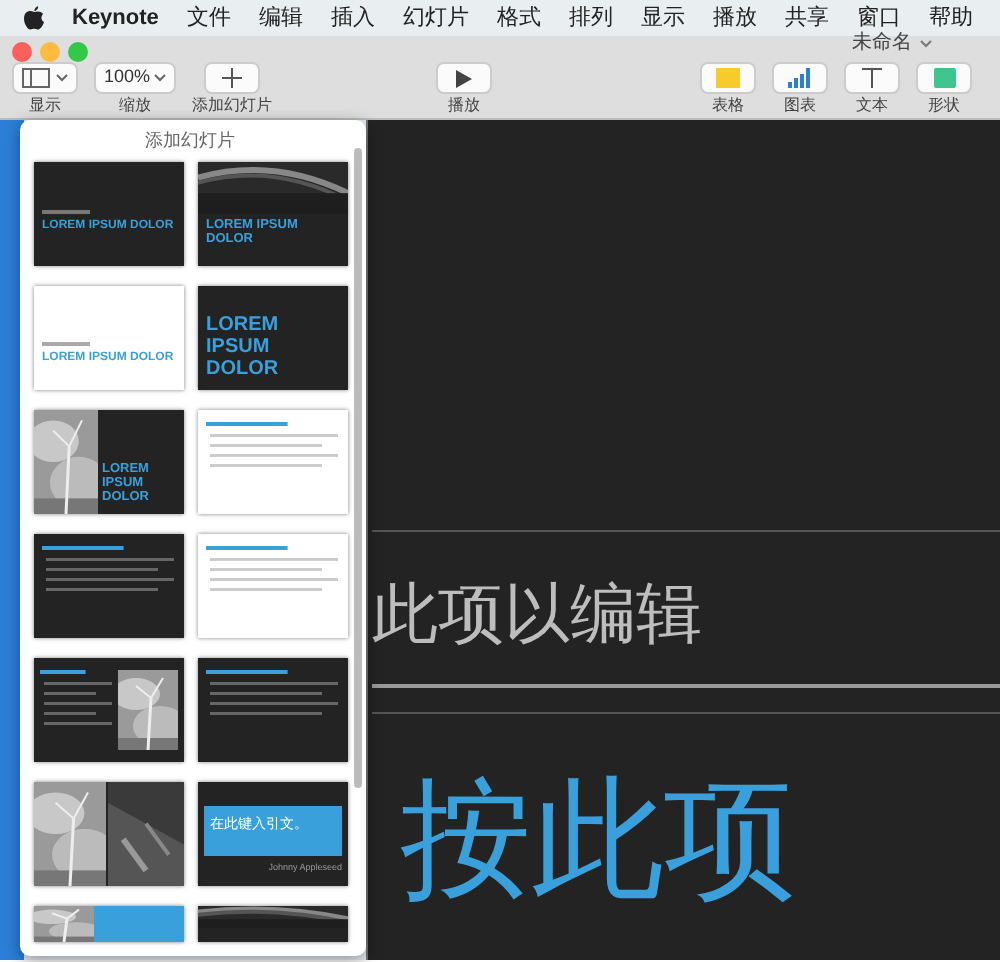 The height and width of the screenshot is (962, 1000). I want to click on menu-item: 编辑, so click(280, 18).